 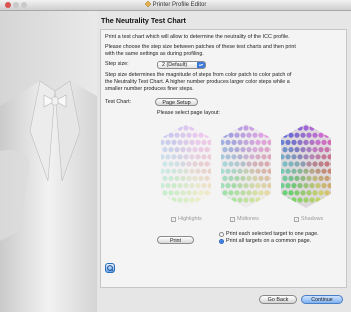 What do you see at coordinates (312, 219) in the screenshot?
I see `shadows-label: Shadows` at bounding box center [312, 219].